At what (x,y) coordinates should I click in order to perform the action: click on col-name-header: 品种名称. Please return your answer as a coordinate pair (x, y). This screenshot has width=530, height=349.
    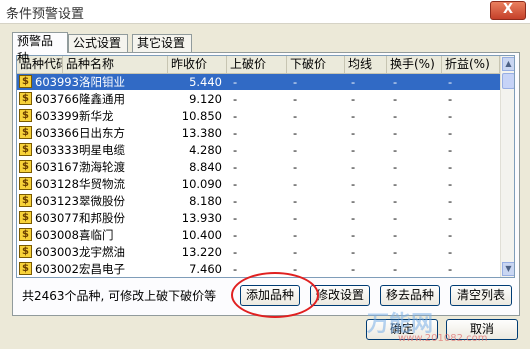
    Looking at the image, I should click on (115, 64).